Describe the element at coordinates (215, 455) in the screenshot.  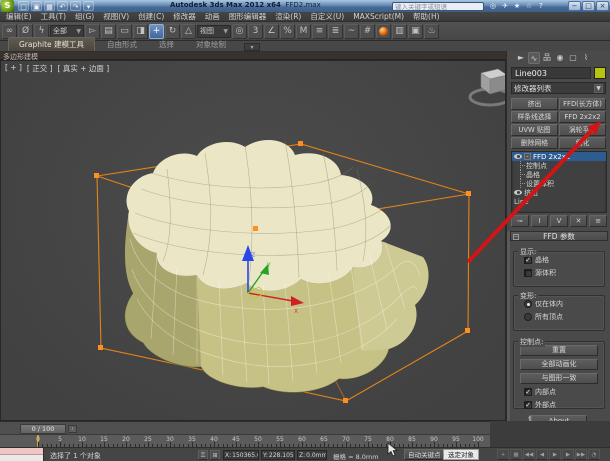
I see `absolute-mode-icon: ⊞` at that location.